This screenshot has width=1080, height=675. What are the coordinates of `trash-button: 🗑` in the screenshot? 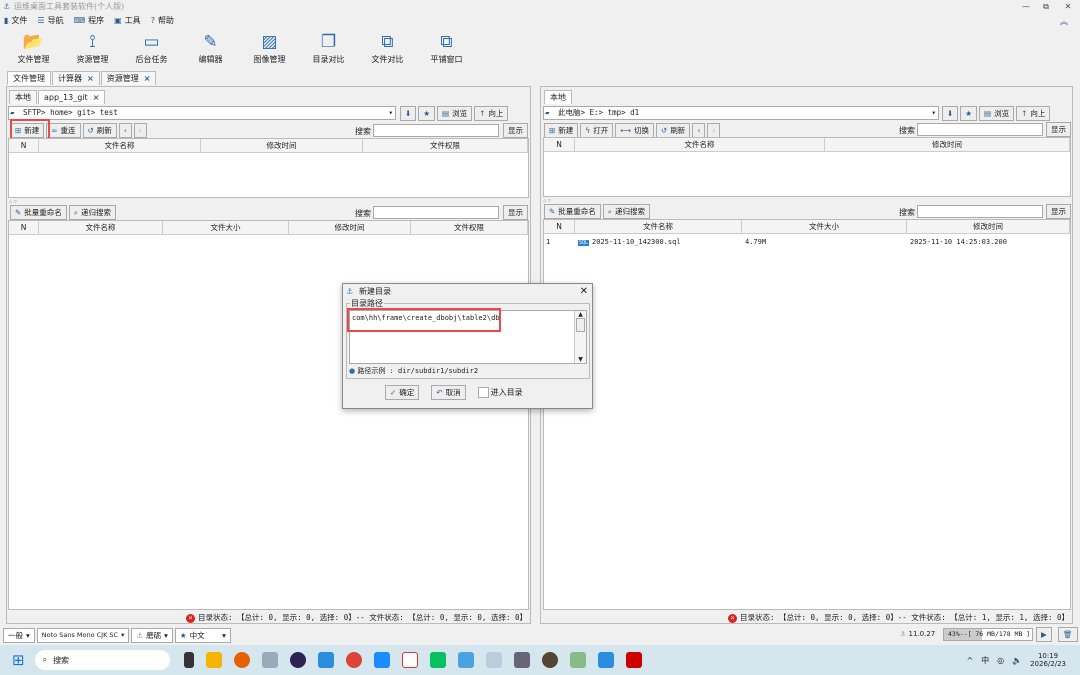 It's located at (1068, 634).